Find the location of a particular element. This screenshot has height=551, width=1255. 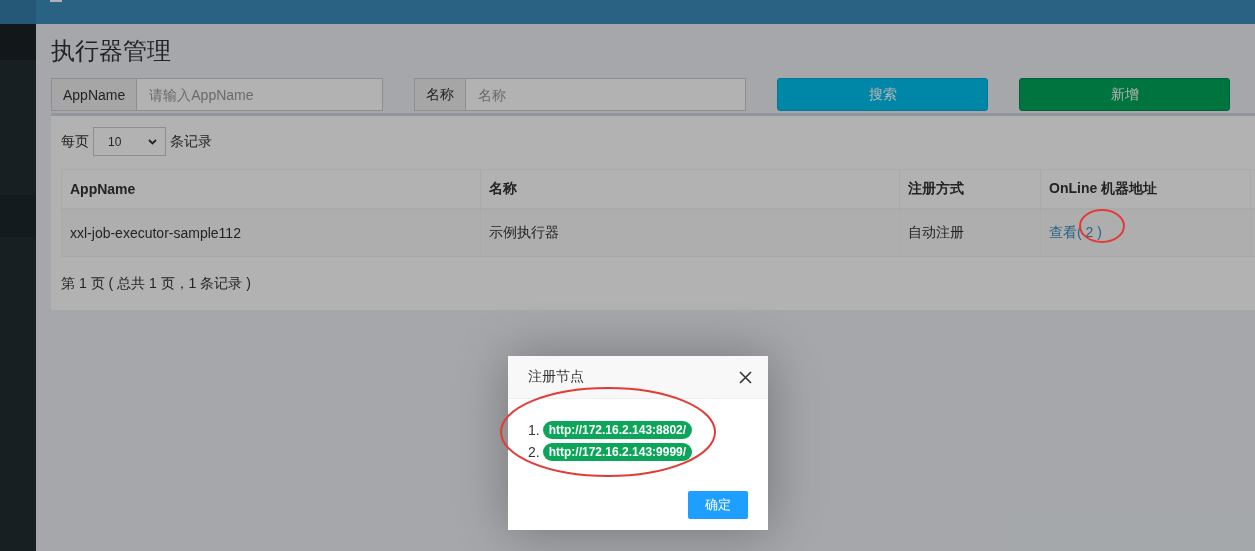

filter-input: 请输入AppName is located at coordinates (260, 94).